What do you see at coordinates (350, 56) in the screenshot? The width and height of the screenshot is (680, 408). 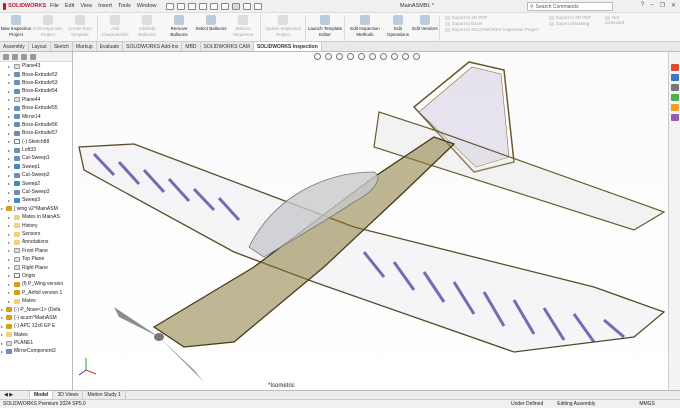 I see `section-view-icon` at bounding box center [350, 56].